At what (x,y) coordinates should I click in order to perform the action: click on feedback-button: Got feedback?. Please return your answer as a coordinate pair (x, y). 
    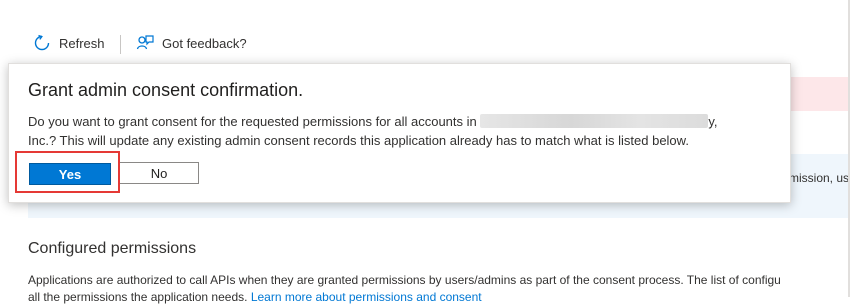
    Looking at the image, I should click on (191, 43).